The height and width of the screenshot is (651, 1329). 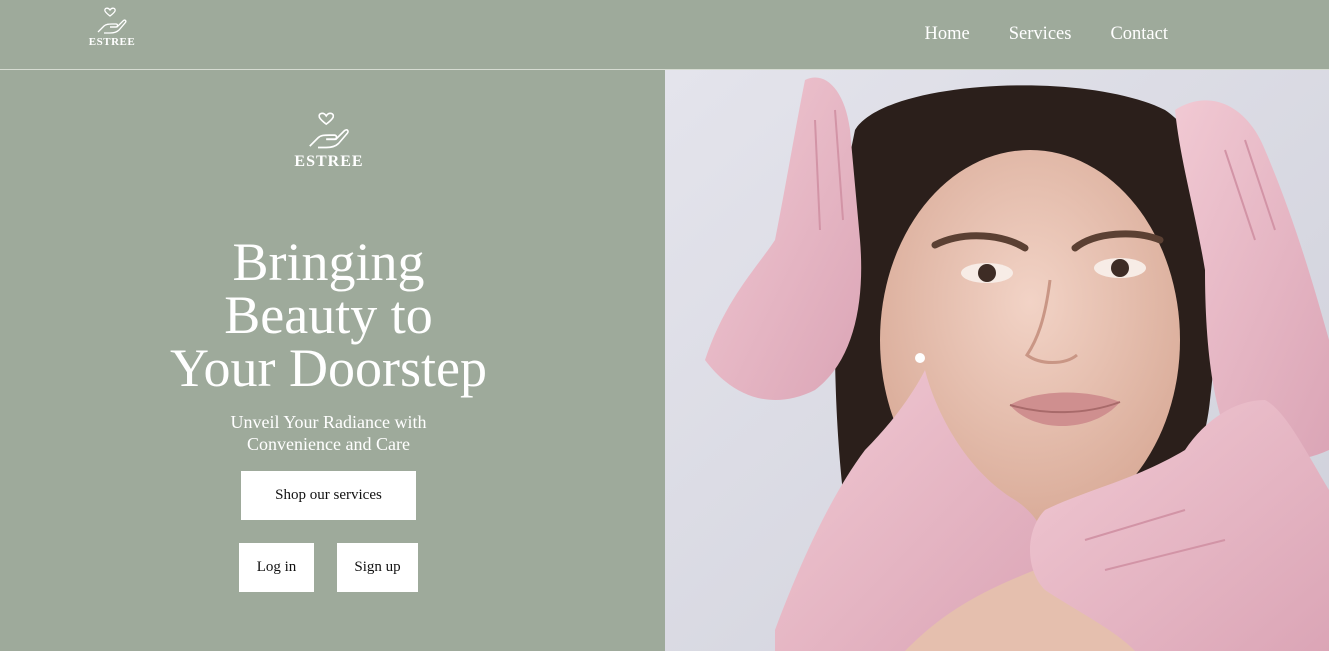 What do you see at coordinates (328, 422) in the screenshot?
I see `subtitle-line-1: Unveil Your Radiance with` at bounding box center [328, 422].